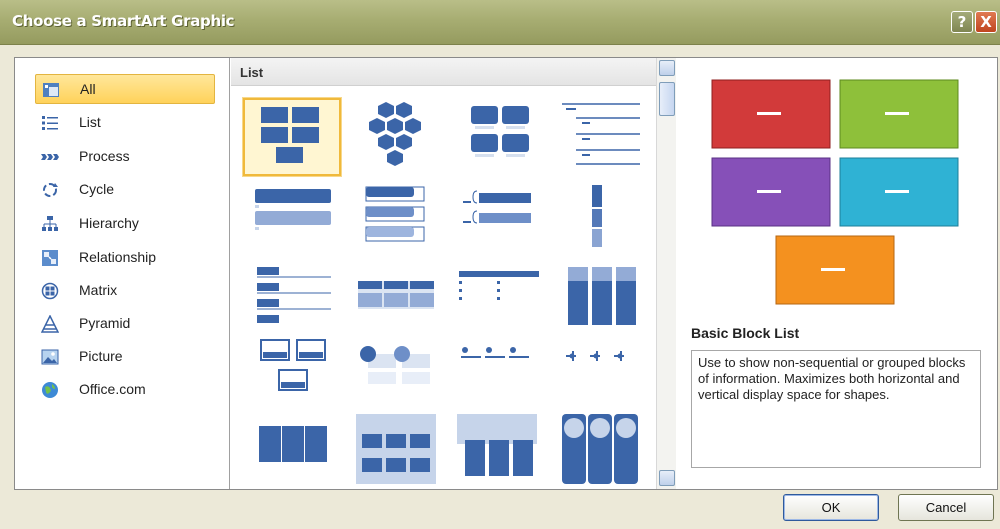 The image size is (1000, 529). What do you see at coordinates (125, 357) in the screenshot?
I see `category-picture: Picture` at bounding box center [125, 357].